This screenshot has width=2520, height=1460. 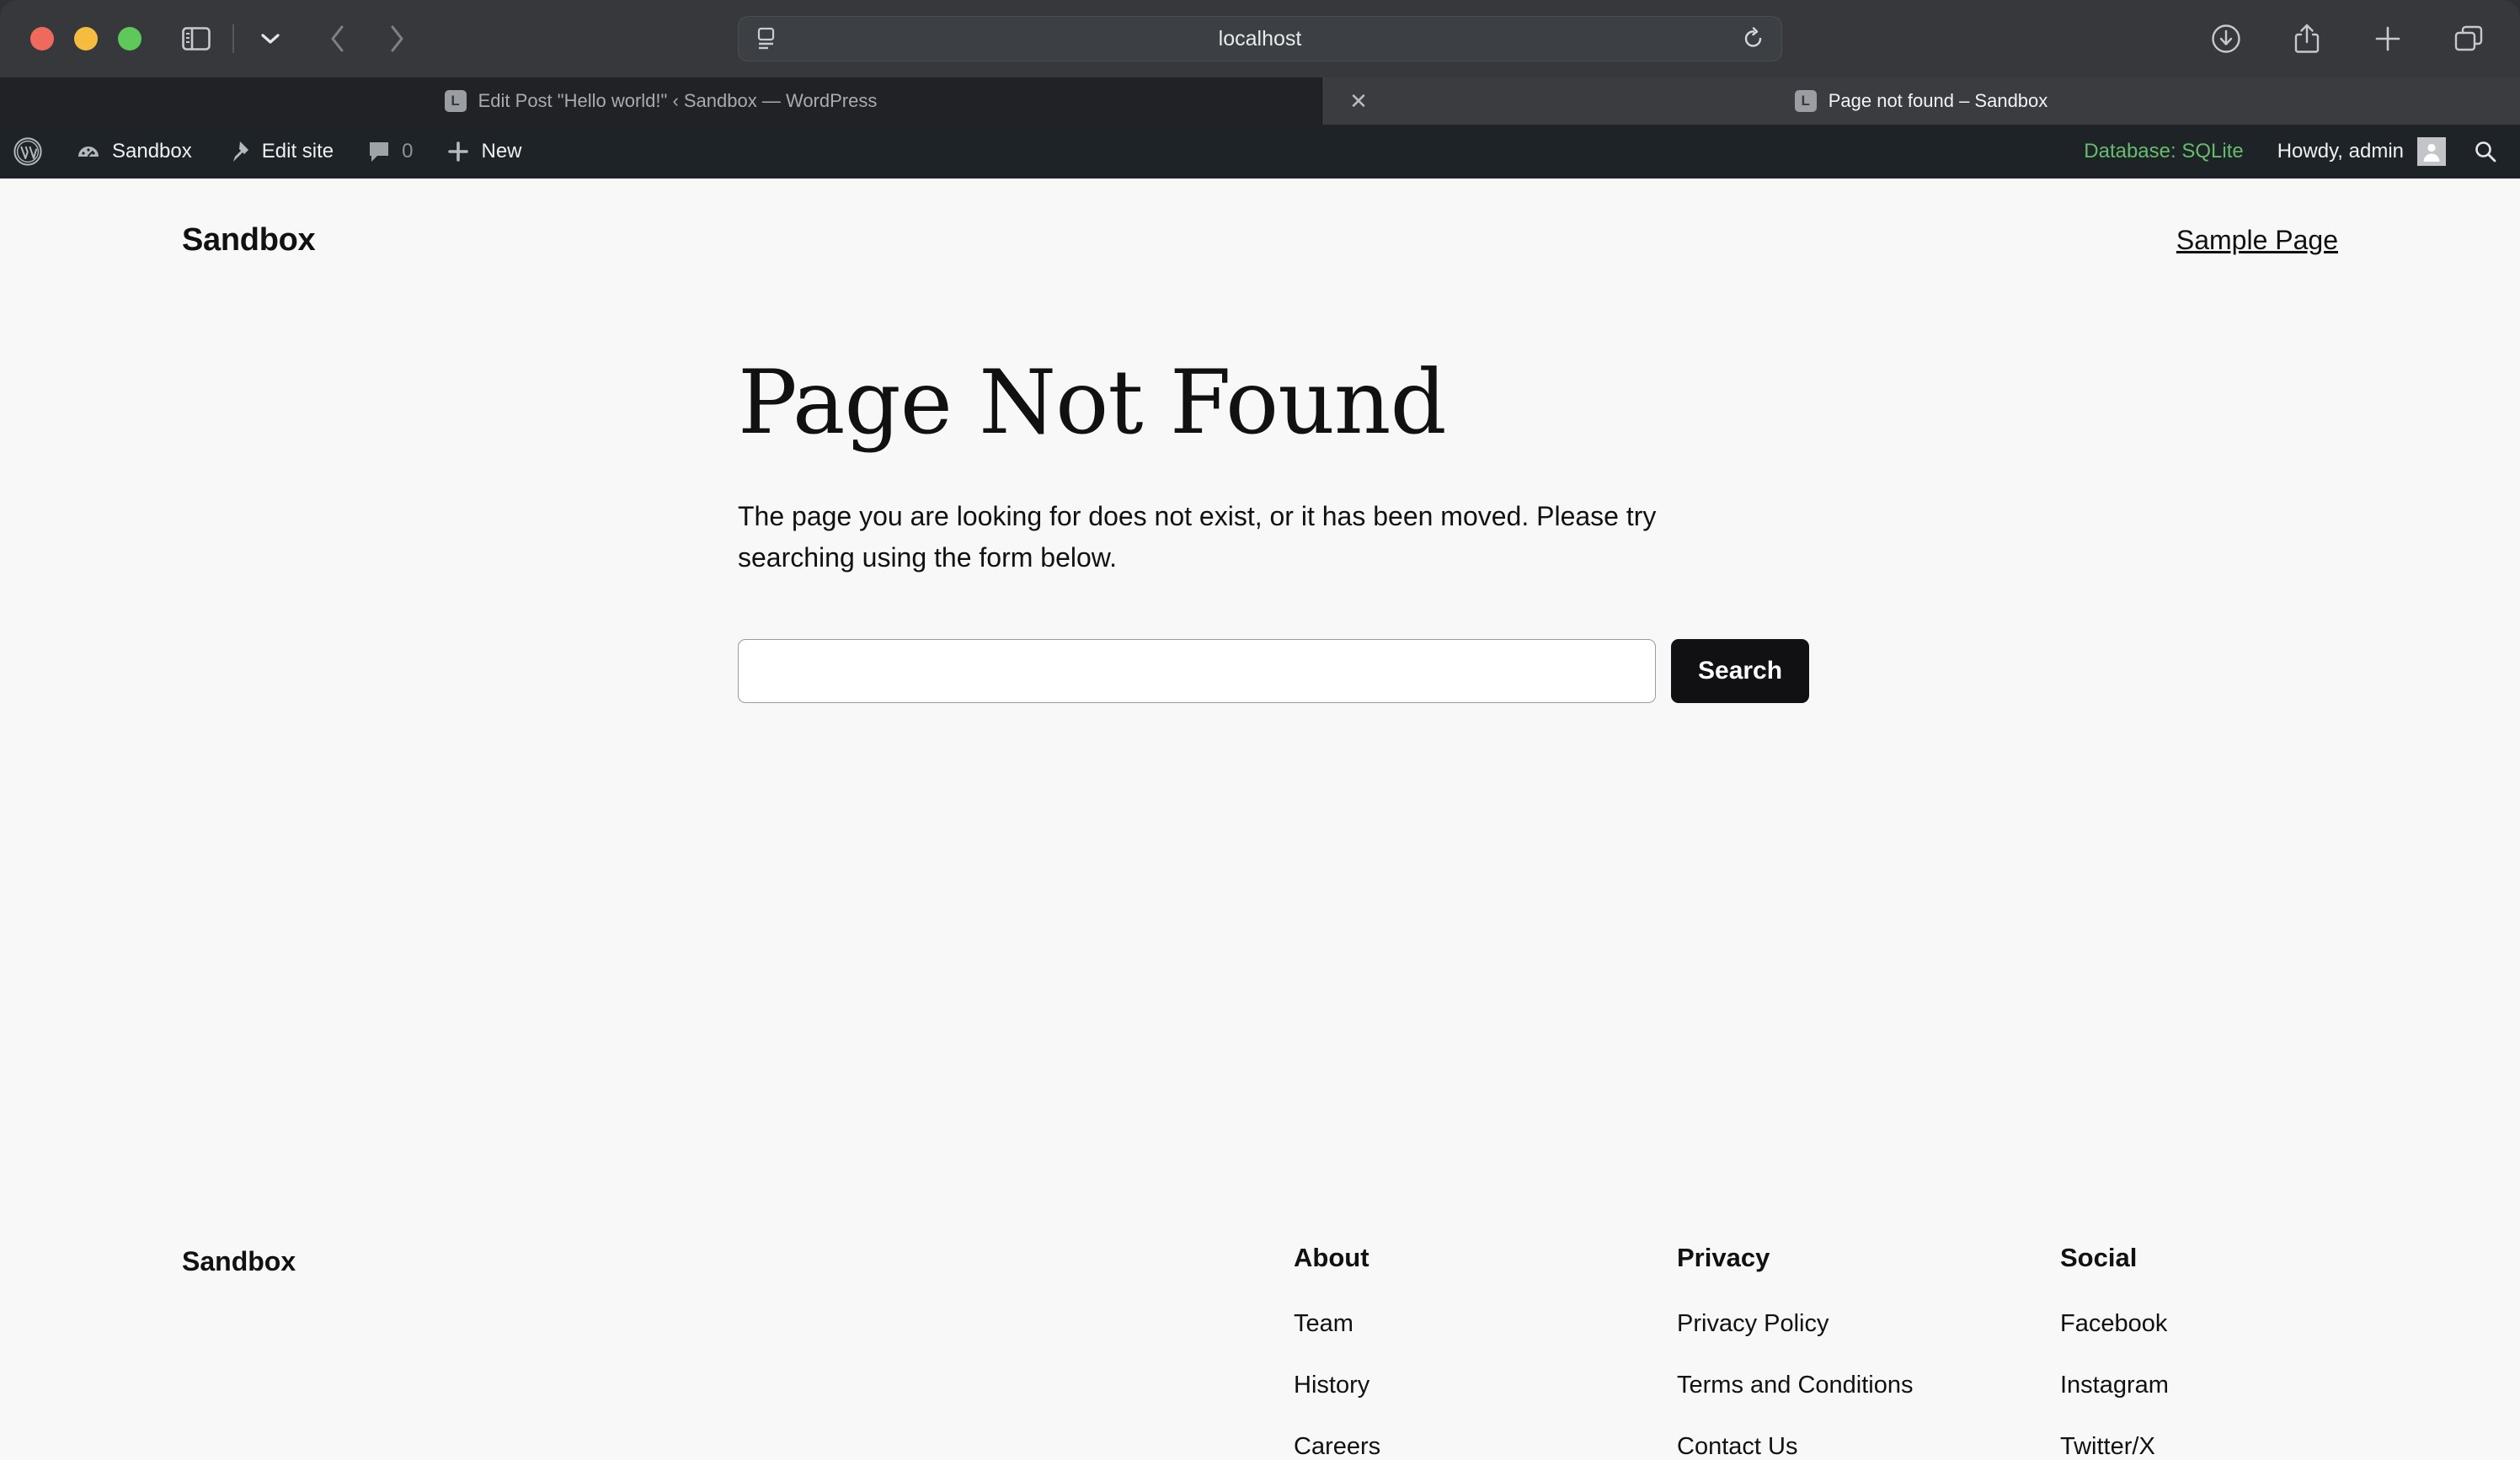 I want to click on database-status-label: Database: SQLite, so click(x=2163, y=151).